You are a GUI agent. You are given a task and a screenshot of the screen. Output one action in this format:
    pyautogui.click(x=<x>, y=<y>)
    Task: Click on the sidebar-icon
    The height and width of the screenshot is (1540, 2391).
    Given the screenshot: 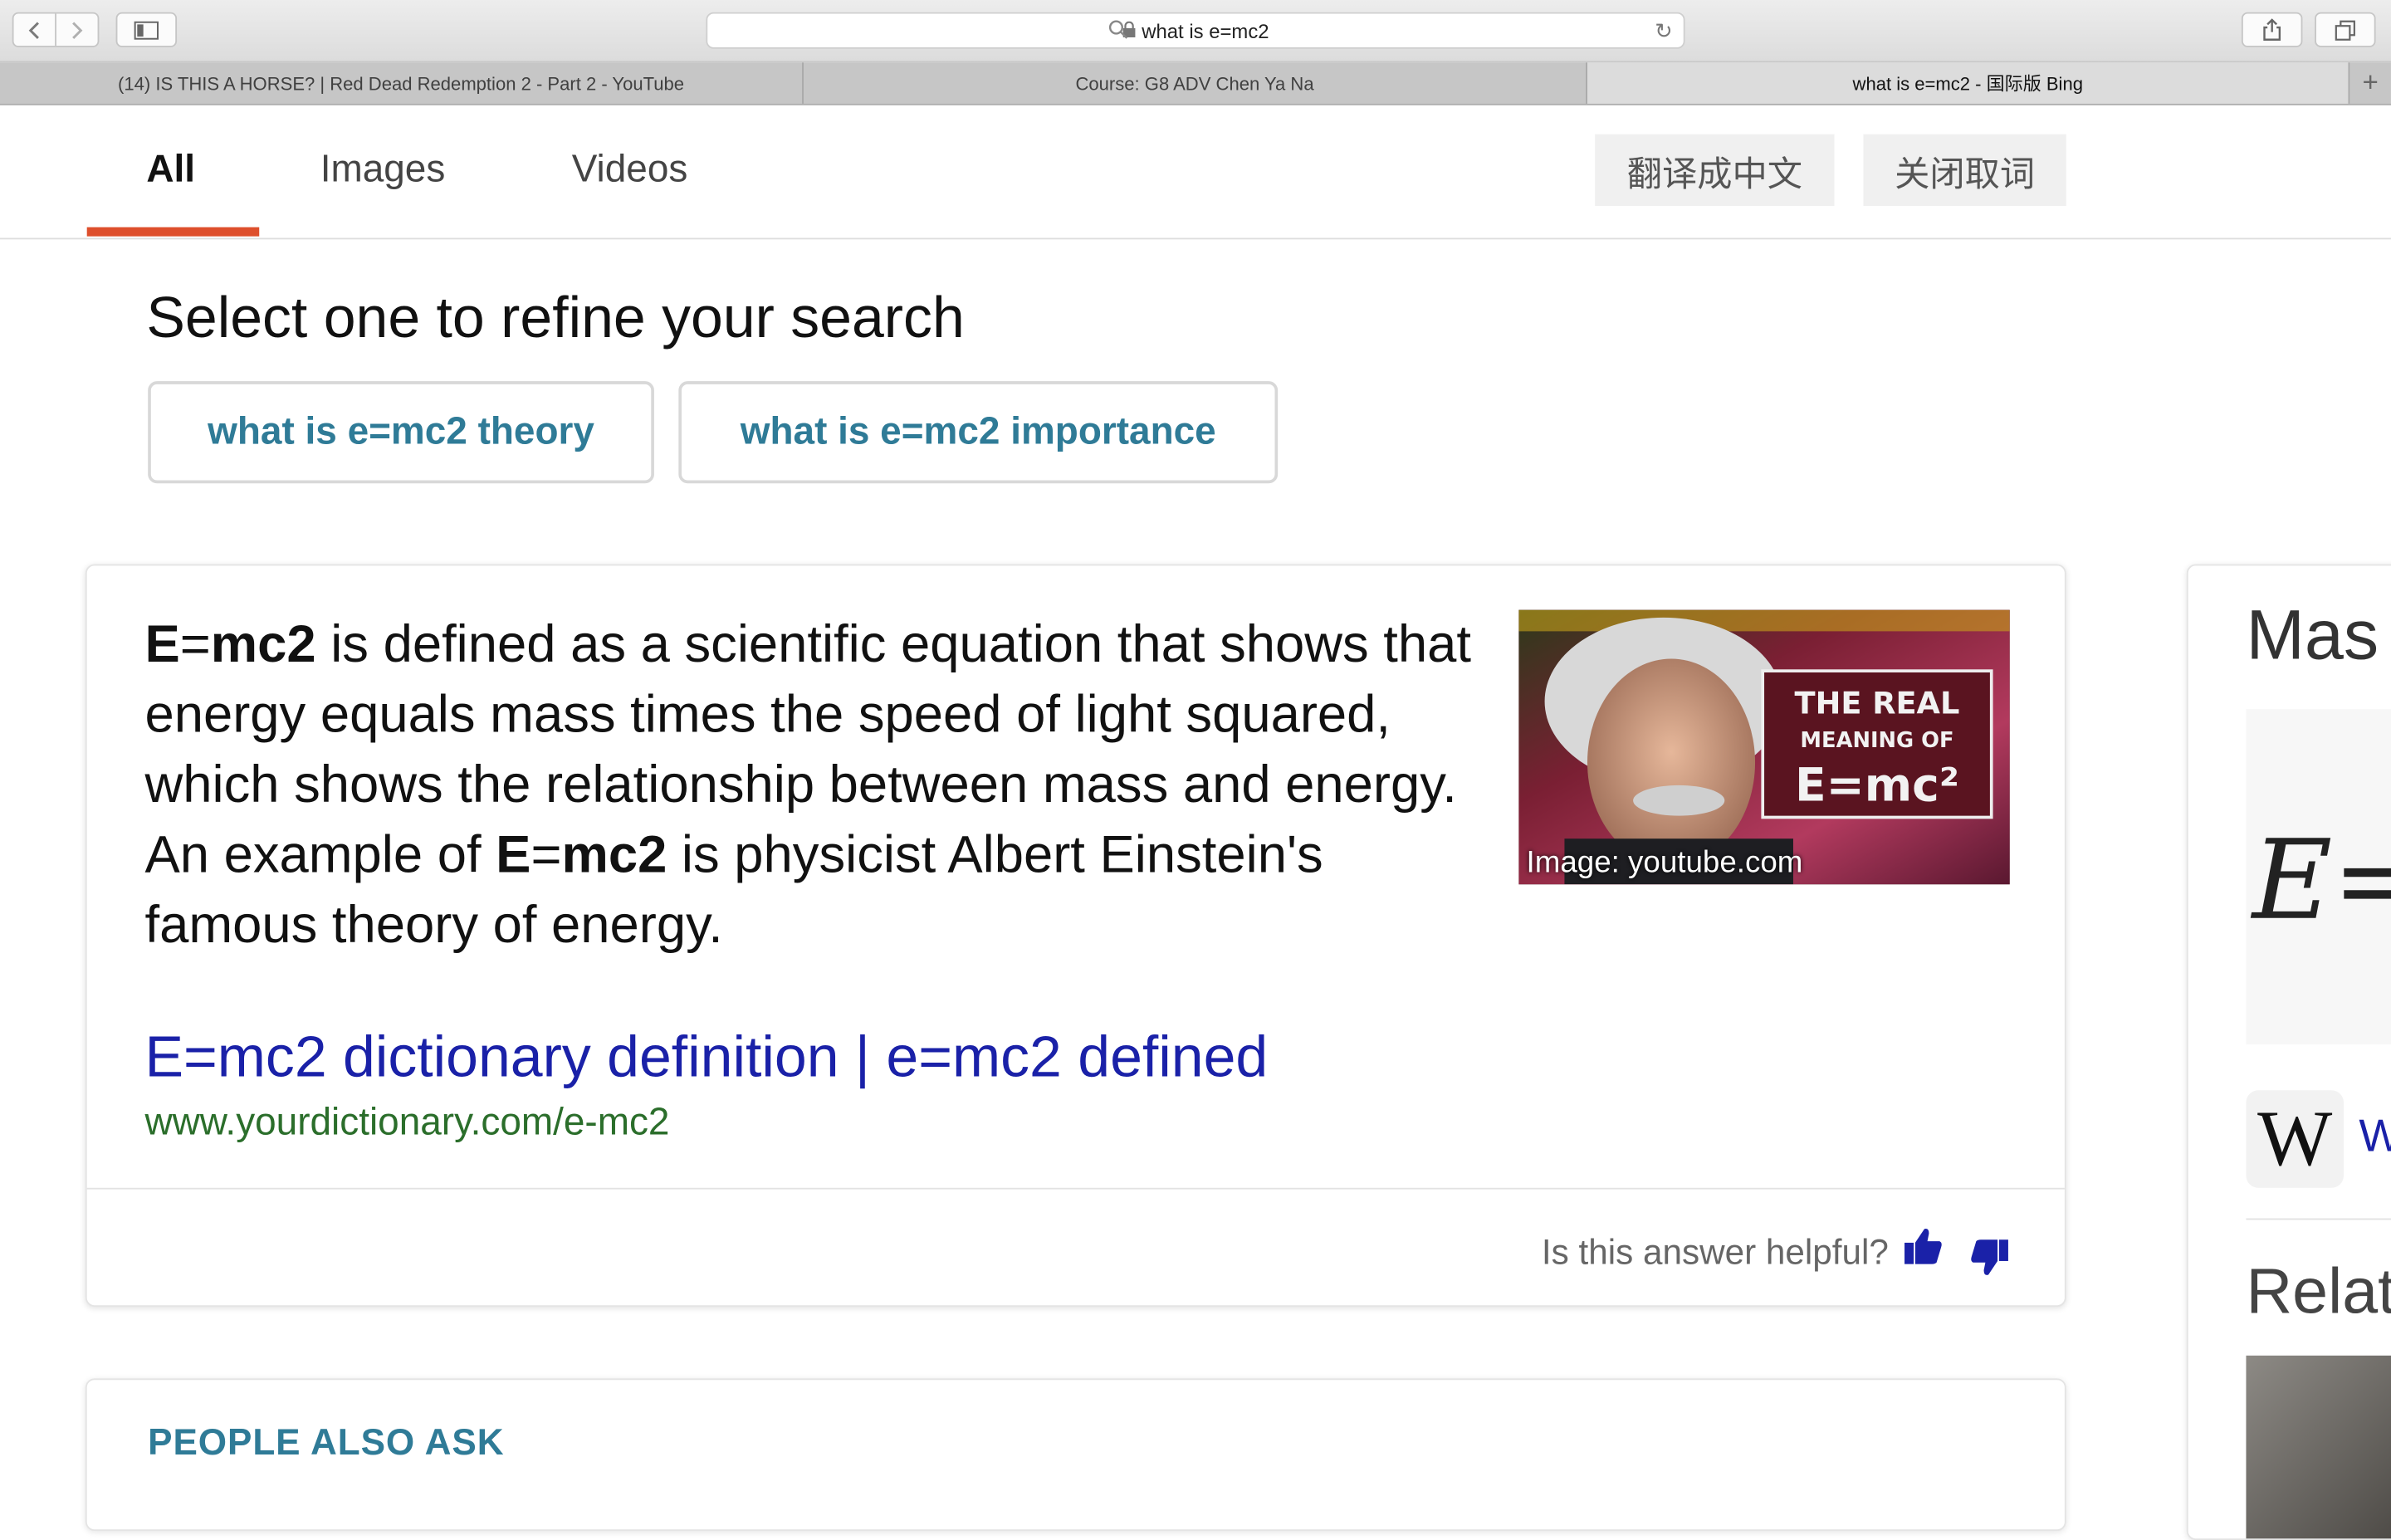 What is the action you would take?
    pyautogui.click(x=146, y=30)
    